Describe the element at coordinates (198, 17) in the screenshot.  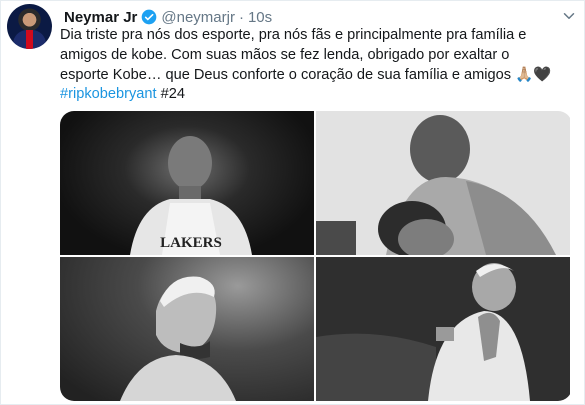
I see `author-handle: @neymarjr` at that location.